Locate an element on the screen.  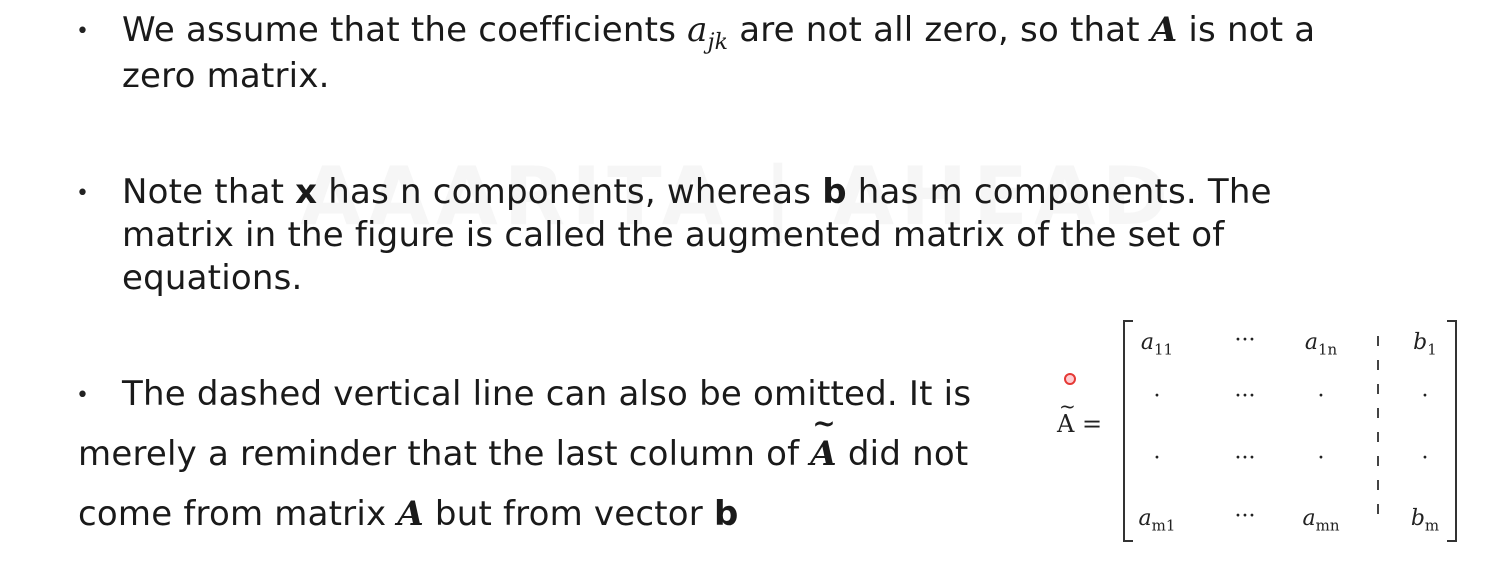
bullet-2-text-a: Note that is located at coordinates (209, 192).